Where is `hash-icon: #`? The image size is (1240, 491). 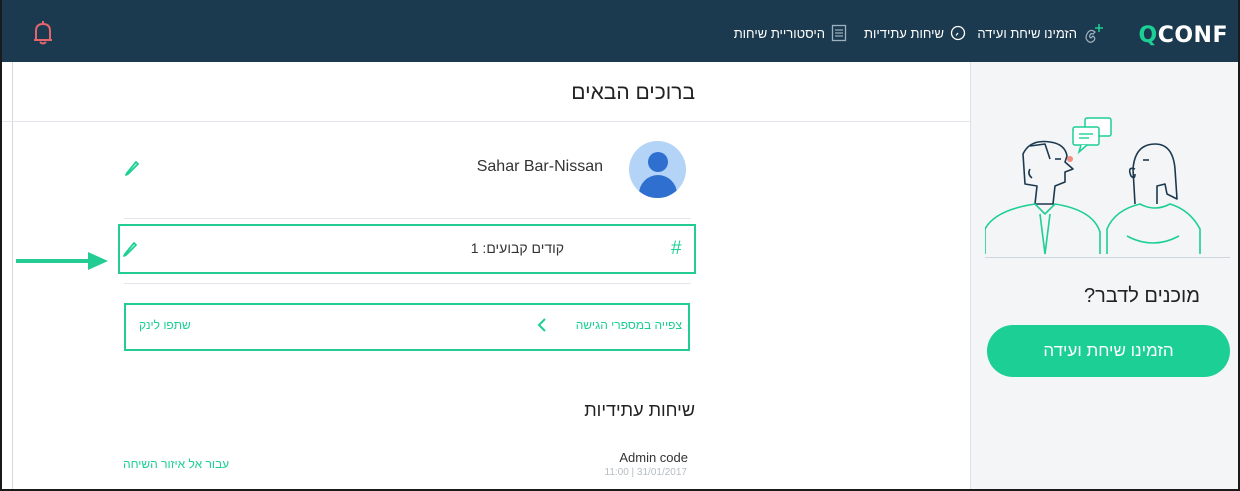
hash-icon: # is located at coordinates (676, 248).